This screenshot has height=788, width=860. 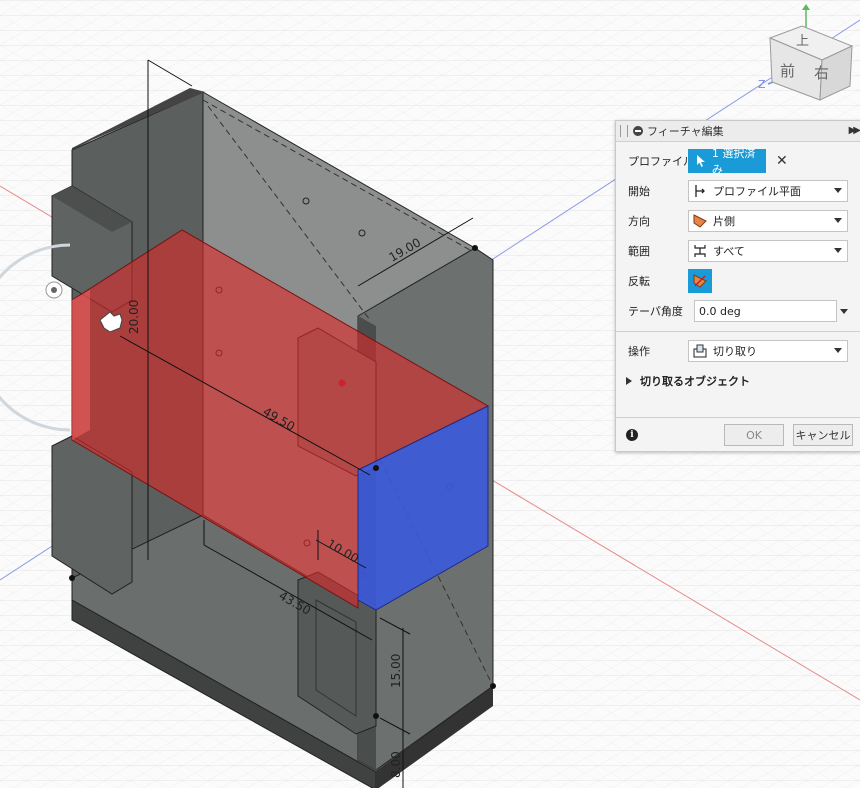 What do you see at coordinates (639, 251) in the screenshot?
I see `extent-label: 範囲` at bounding box center [639, 251].